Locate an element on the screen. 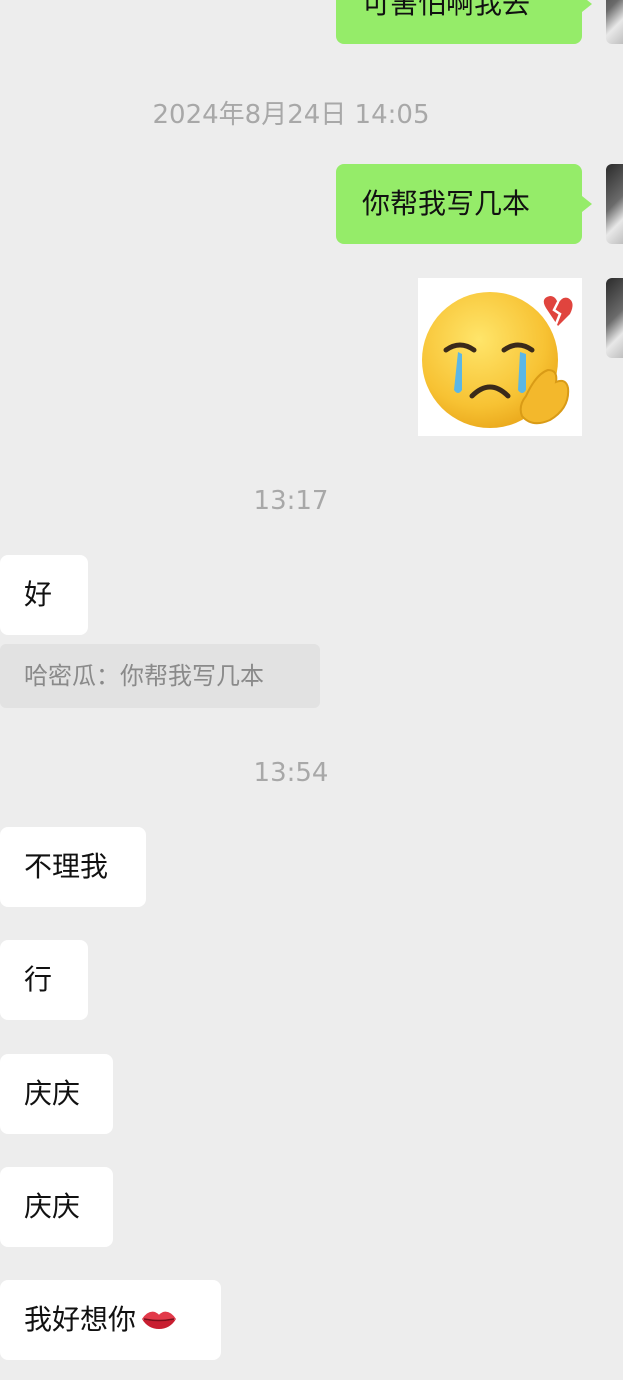  incoming-message: 好 is located at coordinates (44, 595).